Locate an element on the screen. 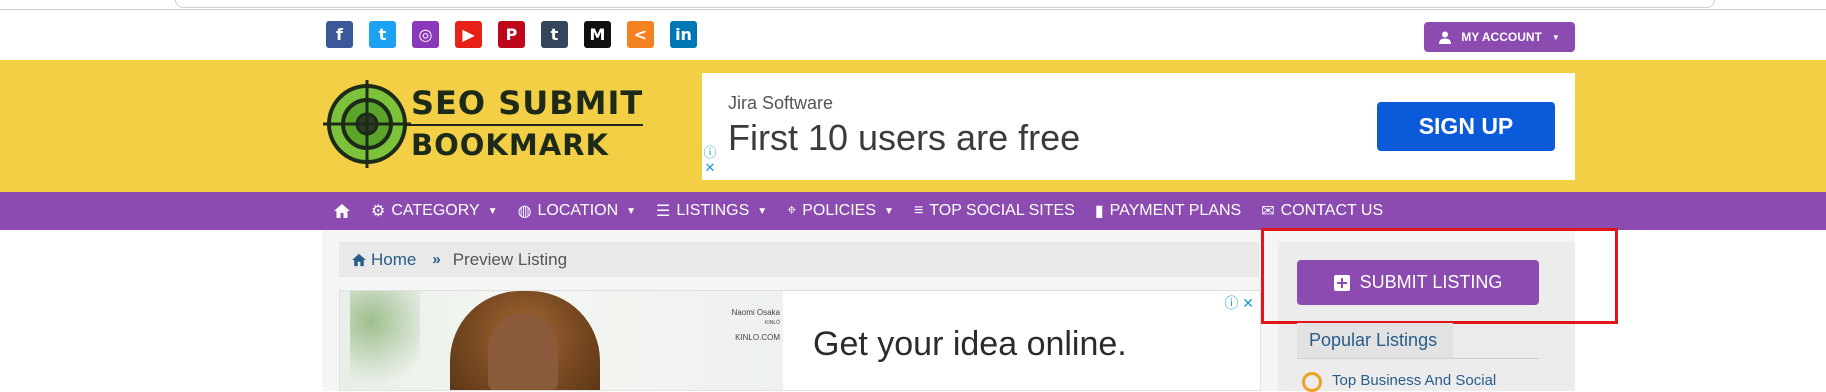  envelope-icon: ✉ is located at coordinates (1268, 211).